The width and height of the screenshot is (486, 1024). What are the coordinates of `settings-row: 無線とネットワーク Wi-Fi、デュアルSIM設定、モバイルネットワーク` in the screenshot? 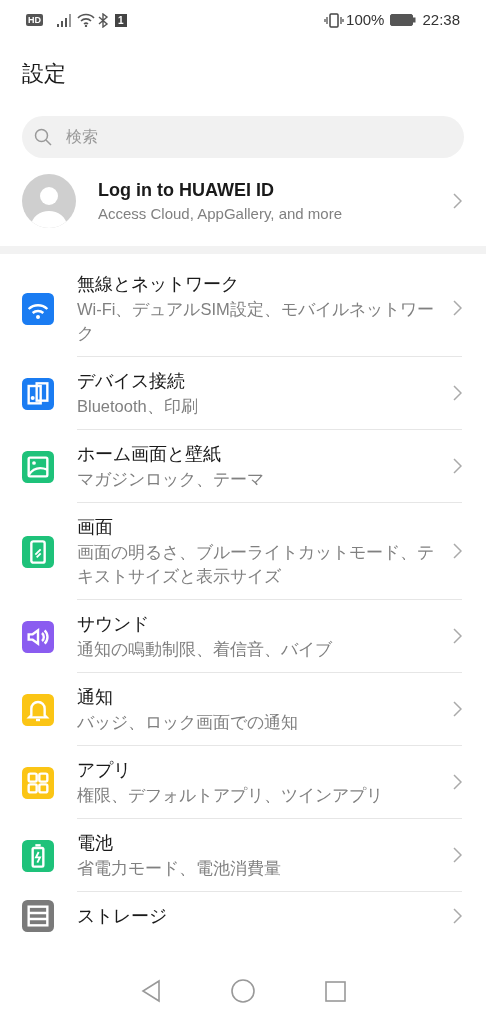 It's located at (243, 308).